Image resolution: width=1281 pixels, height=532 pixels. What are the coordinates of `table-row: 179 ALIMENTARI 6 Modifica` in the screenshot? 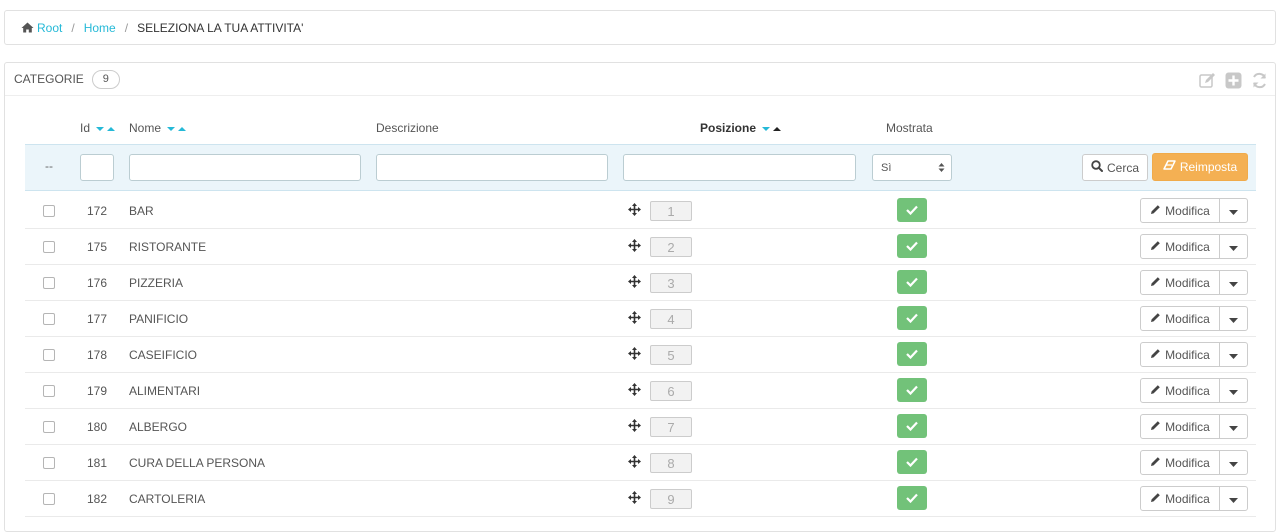 It's located at (640, 391).